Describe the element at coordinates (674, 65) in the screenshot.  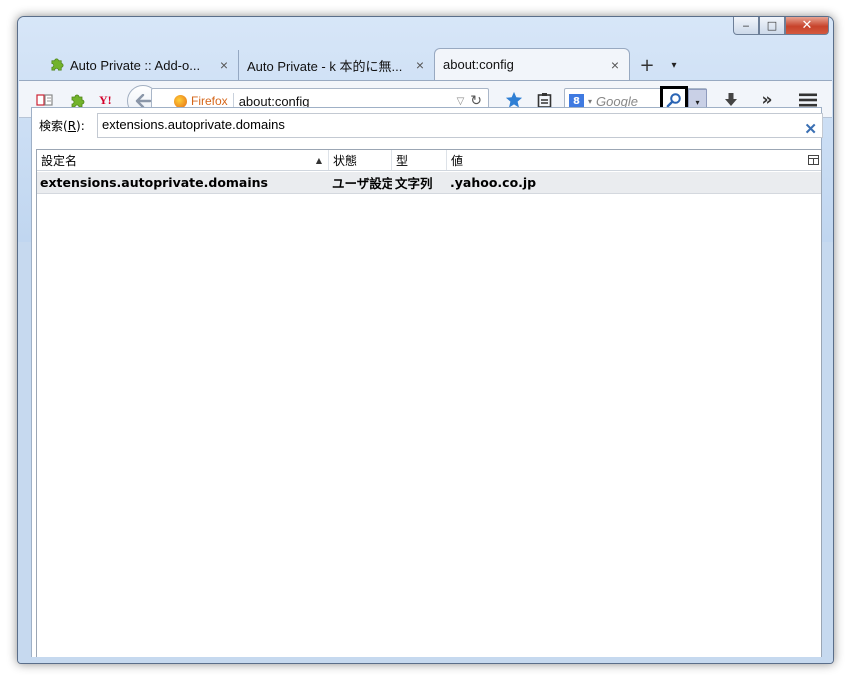
I see `list-all-tabs-button: ▾` at that location.